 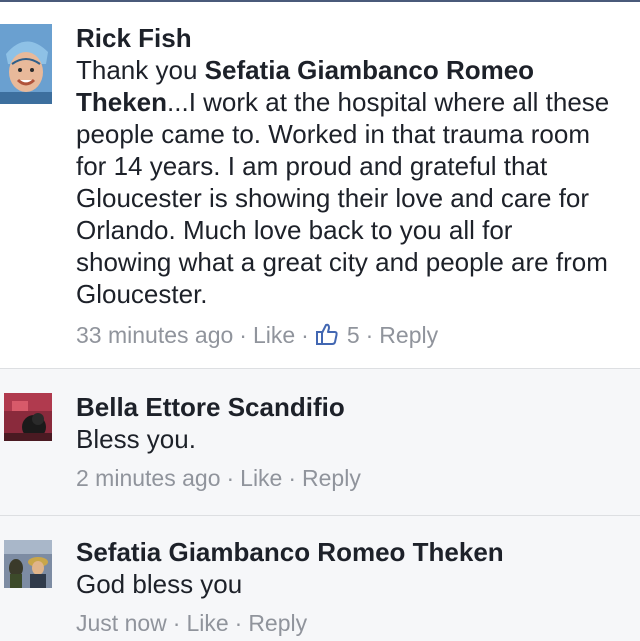 I want to click on comment-author: Bella Ettore Scandifio, so click(x=358, y=407).